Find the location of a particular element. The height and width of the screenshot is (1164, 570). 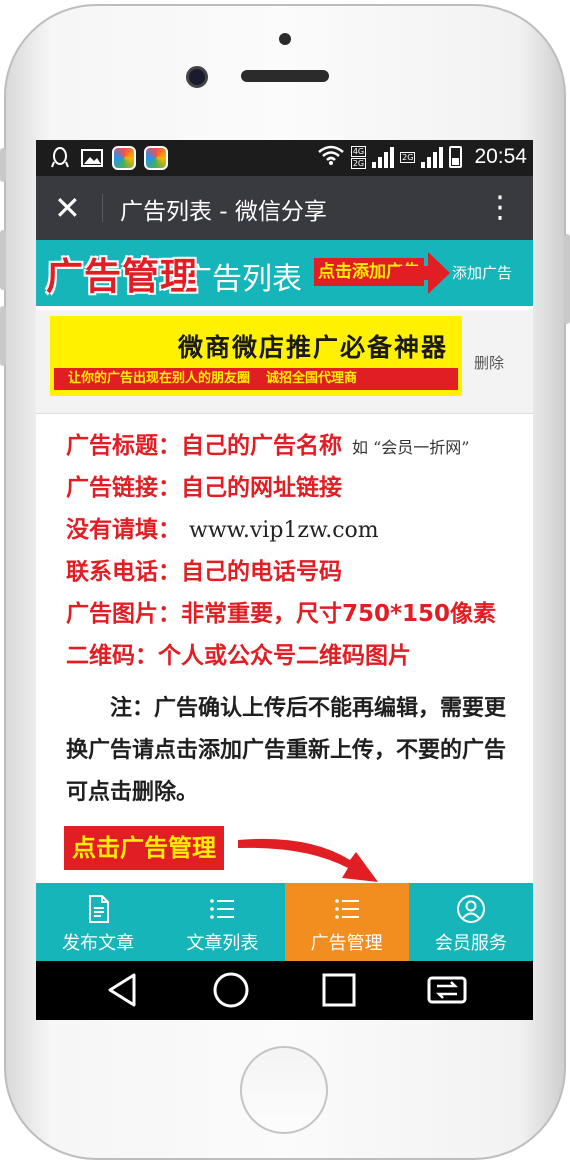

power-button is located at coordinates (567, 279).